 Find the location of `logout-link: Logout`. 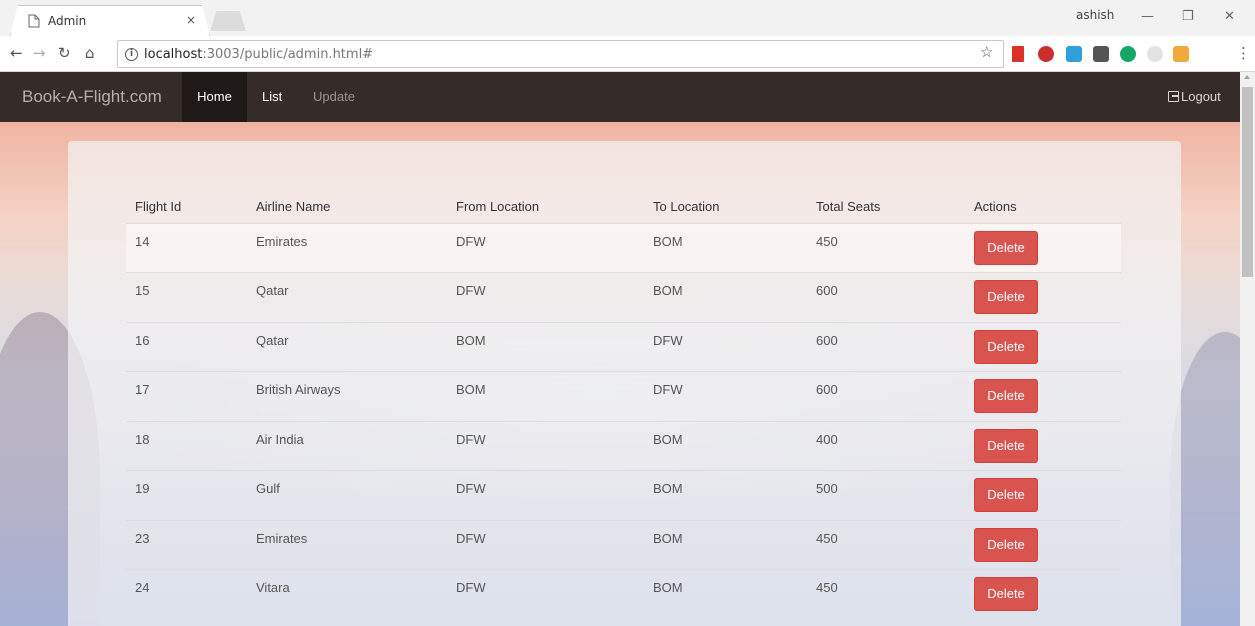

logout-link: Logout is located at coordinates (1194, 96).